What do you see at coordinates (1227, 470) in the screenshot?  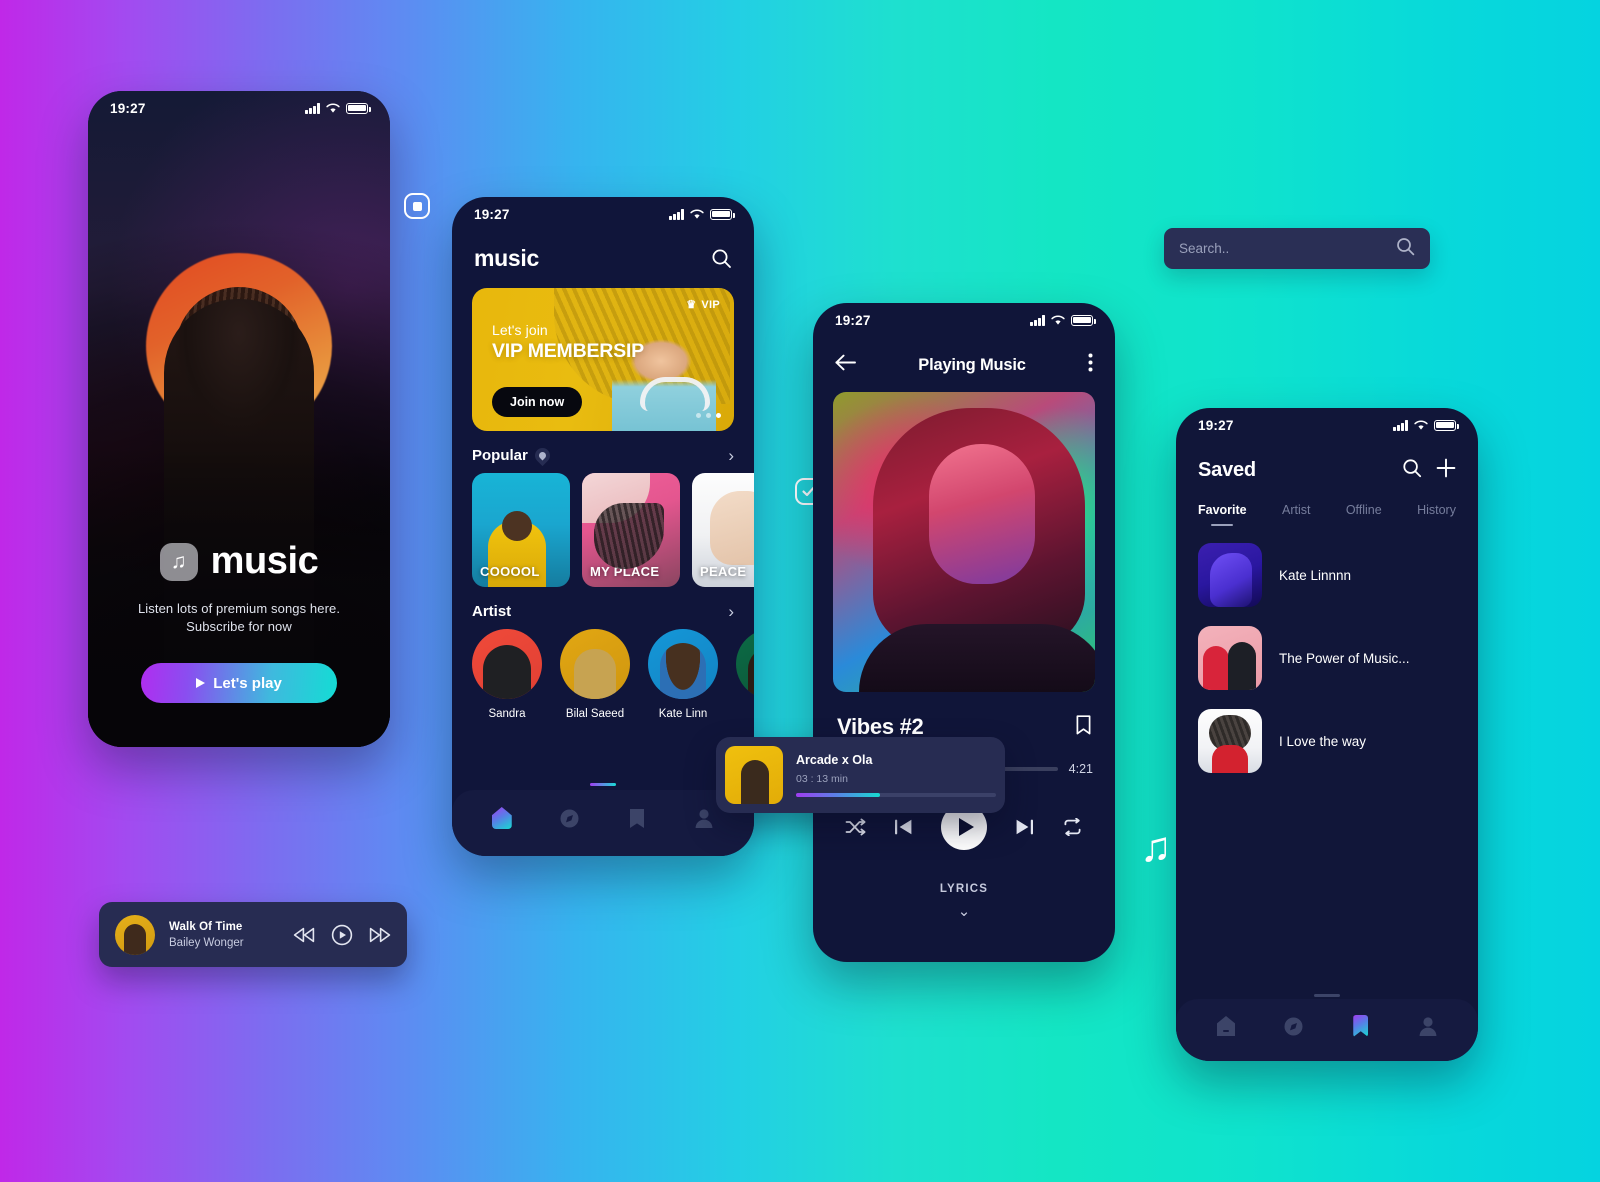 I see `page-title: Saved` at bounding box center [1227, 470].